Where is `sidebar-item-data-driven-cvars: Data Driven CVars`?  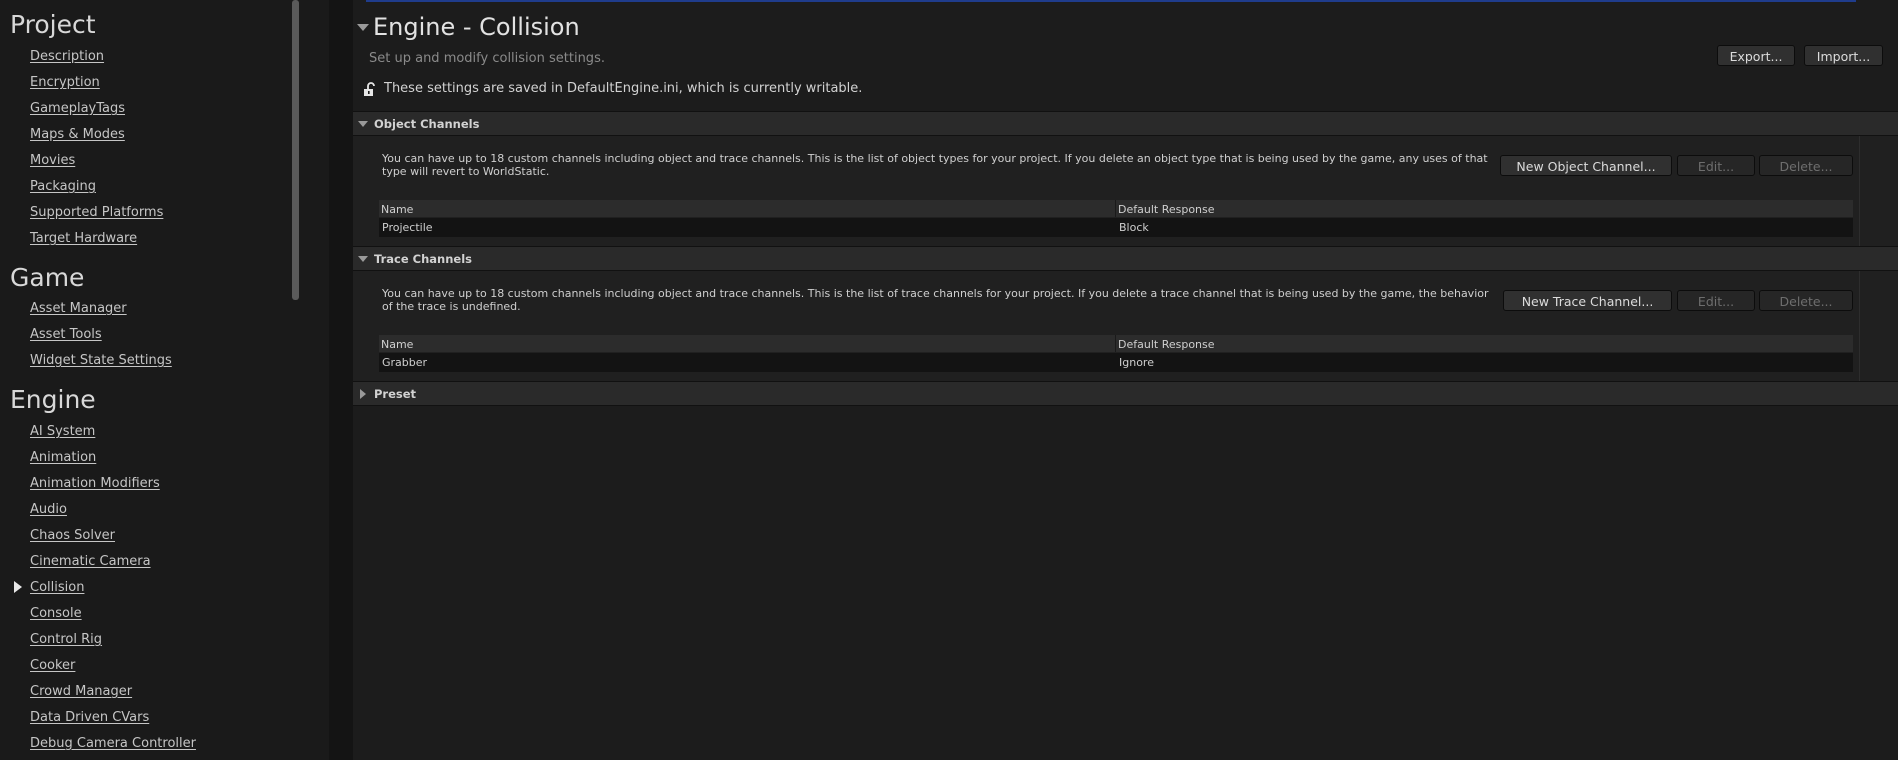
sidebar-item-data-driven-cvars: Data Driven CVars is located at coordinates (89, 717).